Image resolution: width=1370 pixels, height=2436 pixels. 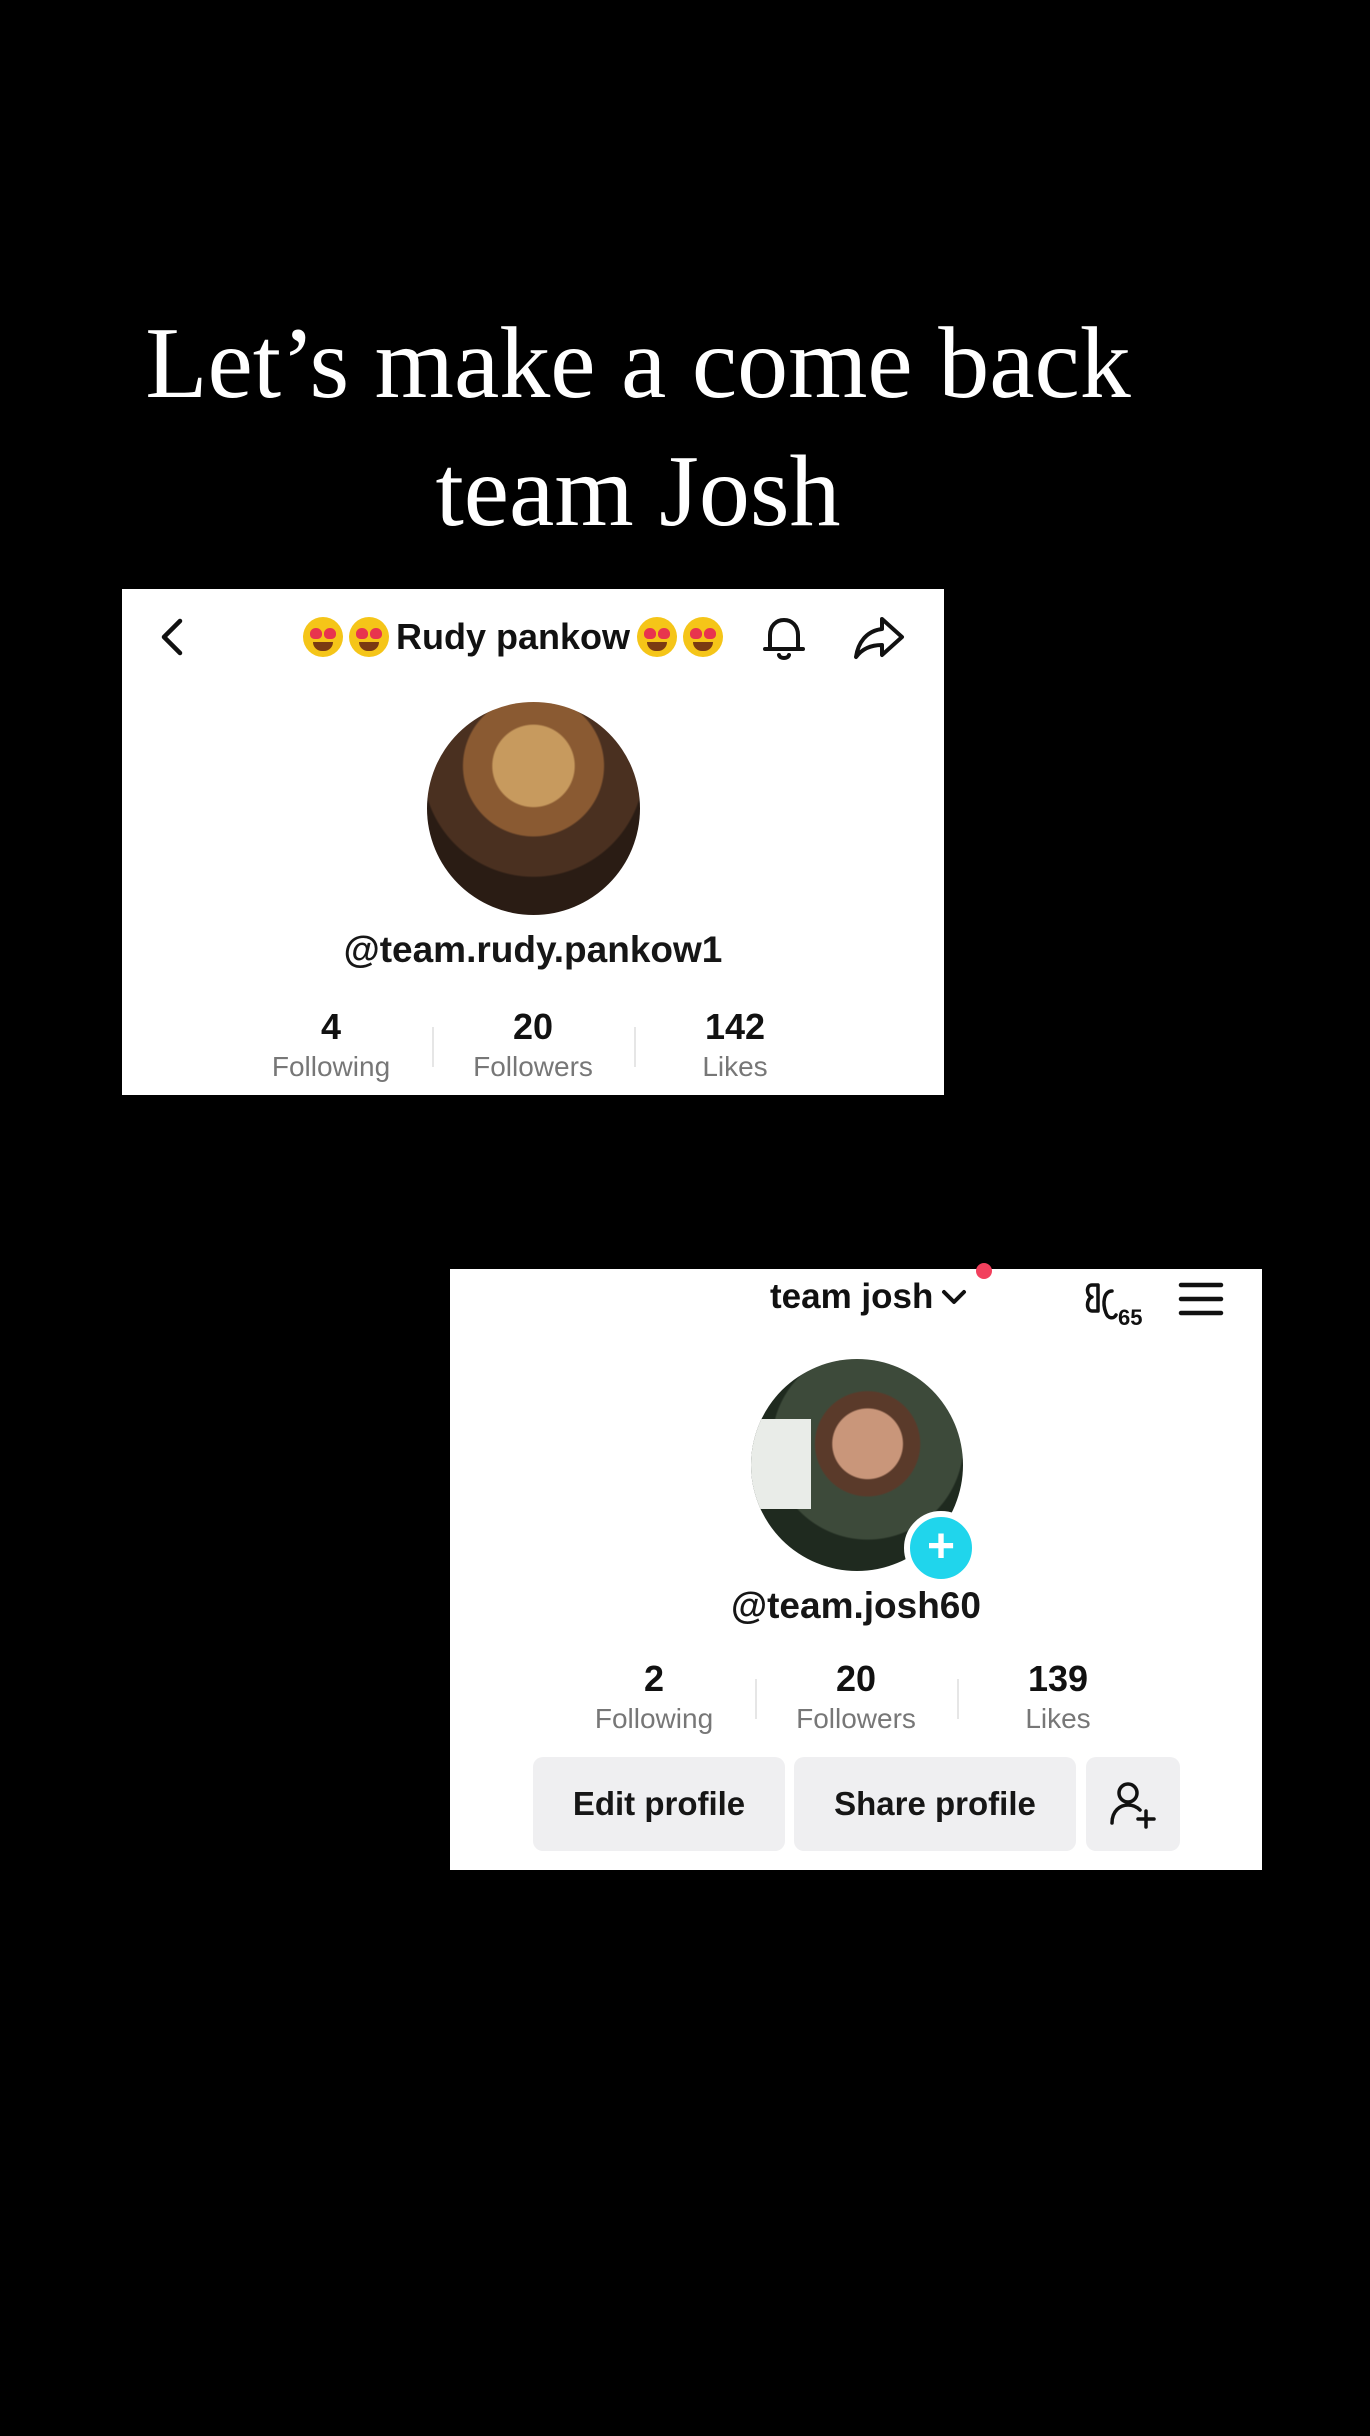 I want to click on stat-following: 2 Following, so click(x=654, y=1697).